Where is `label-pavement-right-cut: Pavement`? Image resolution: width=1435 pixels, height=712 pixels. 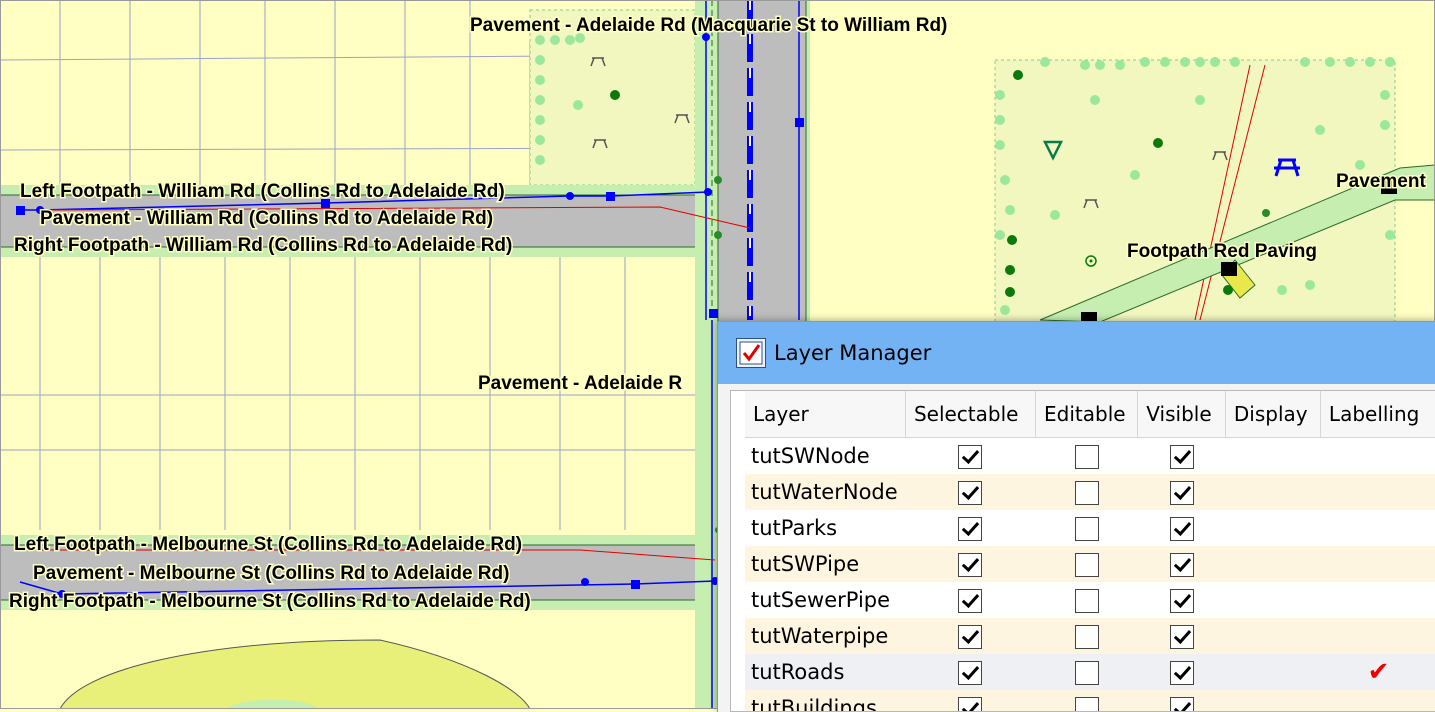 label-pavement-right-cut: Pavement is located at coordinates (1381, 181).